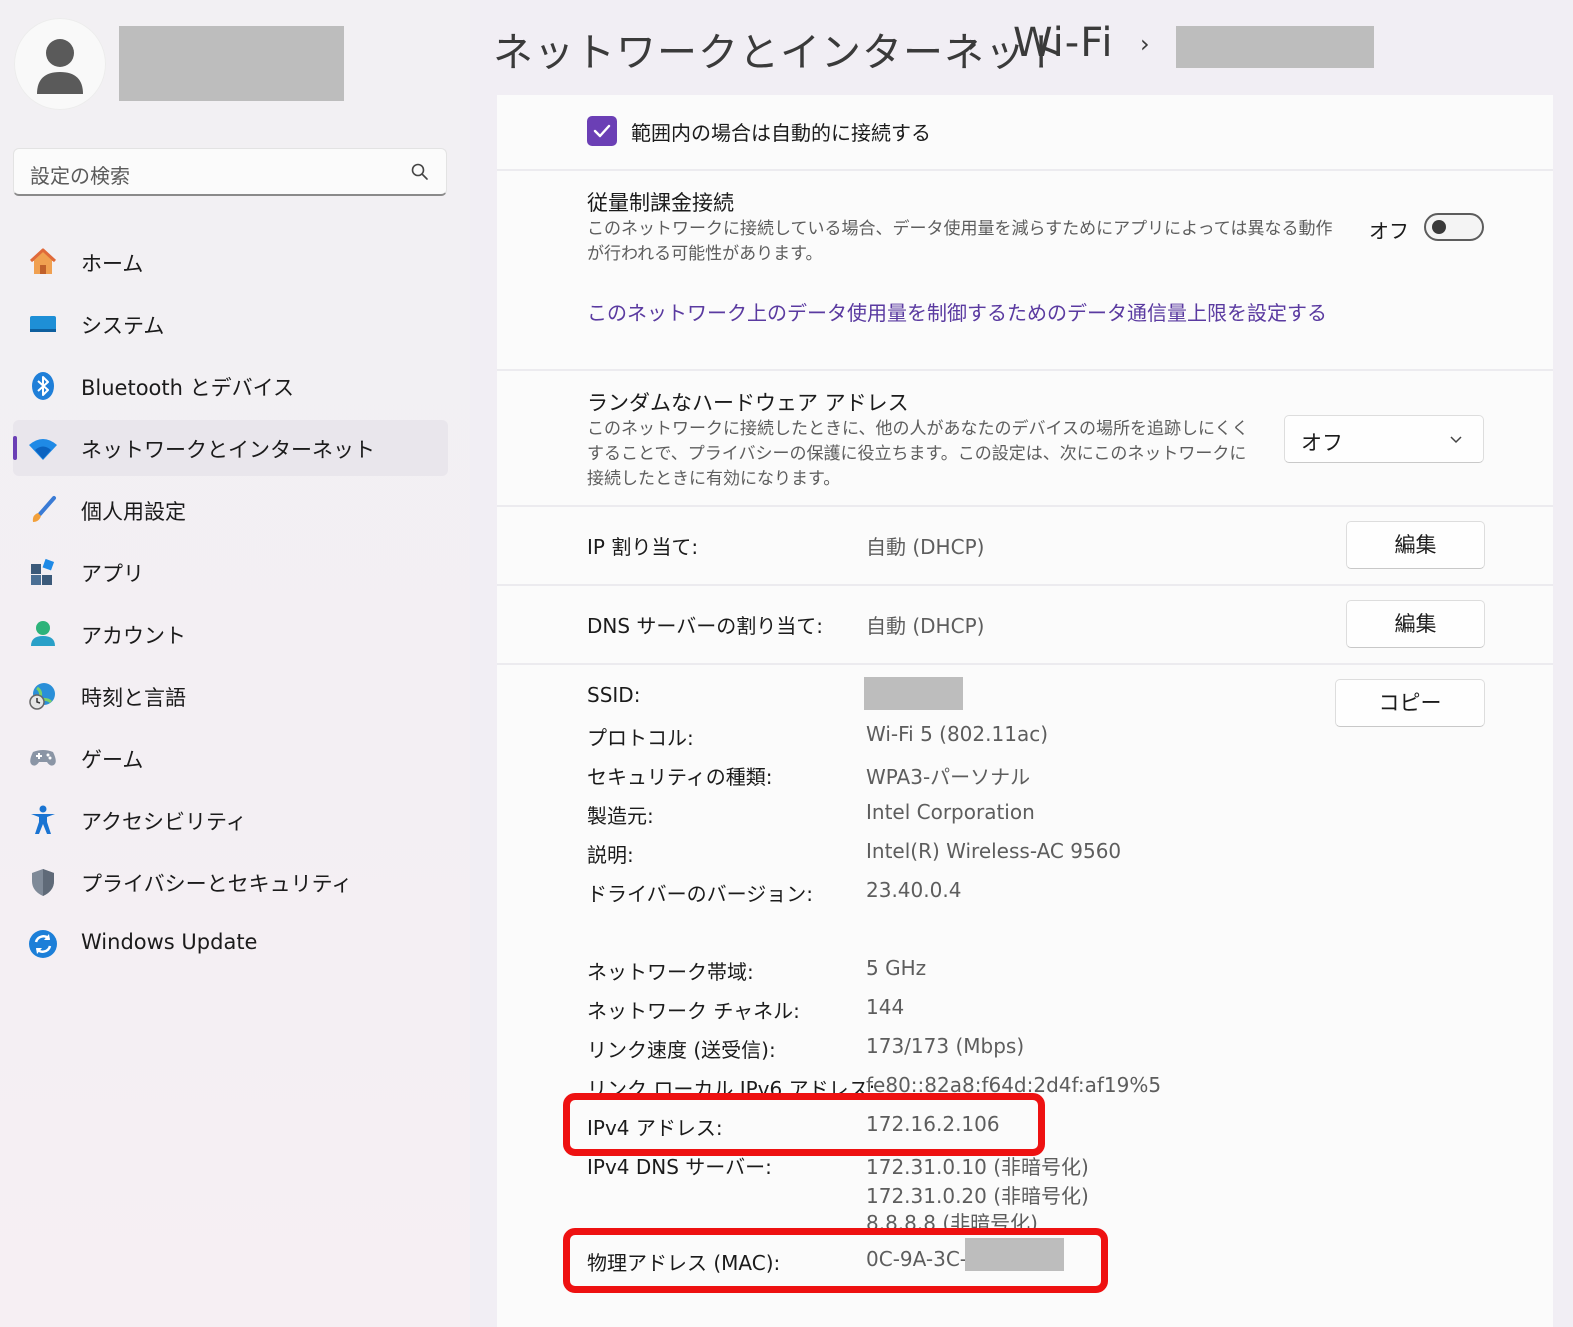  I want to click on sidebar-item-privacy: プライバシーとセキュリティ, so click(230, 882).